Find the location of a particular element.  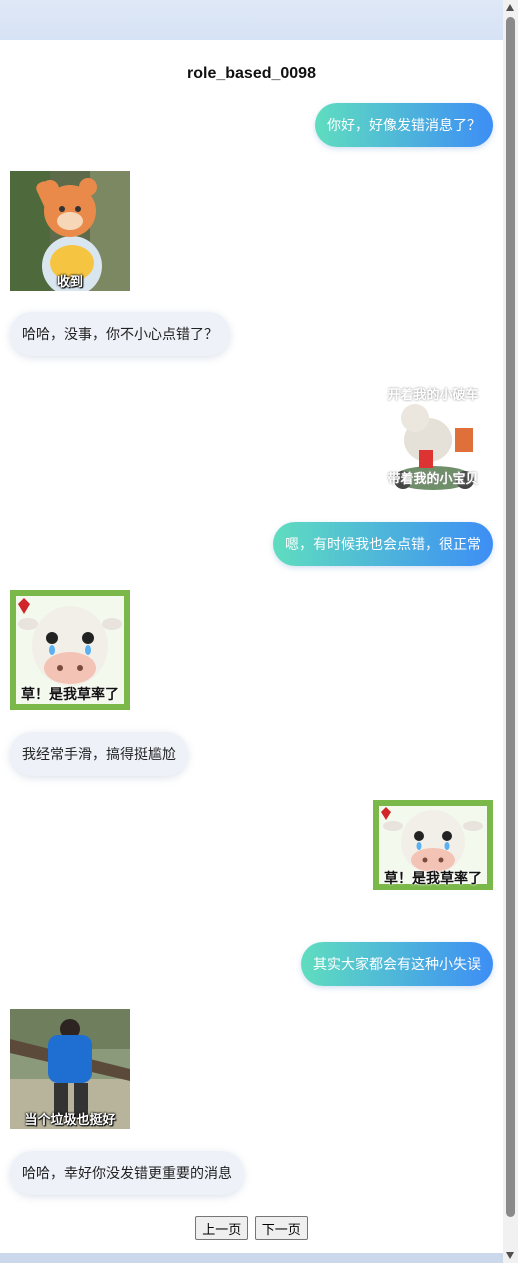

sticker-caption: 当个垃圾也挺好 is located at coordinates (70, 1119).